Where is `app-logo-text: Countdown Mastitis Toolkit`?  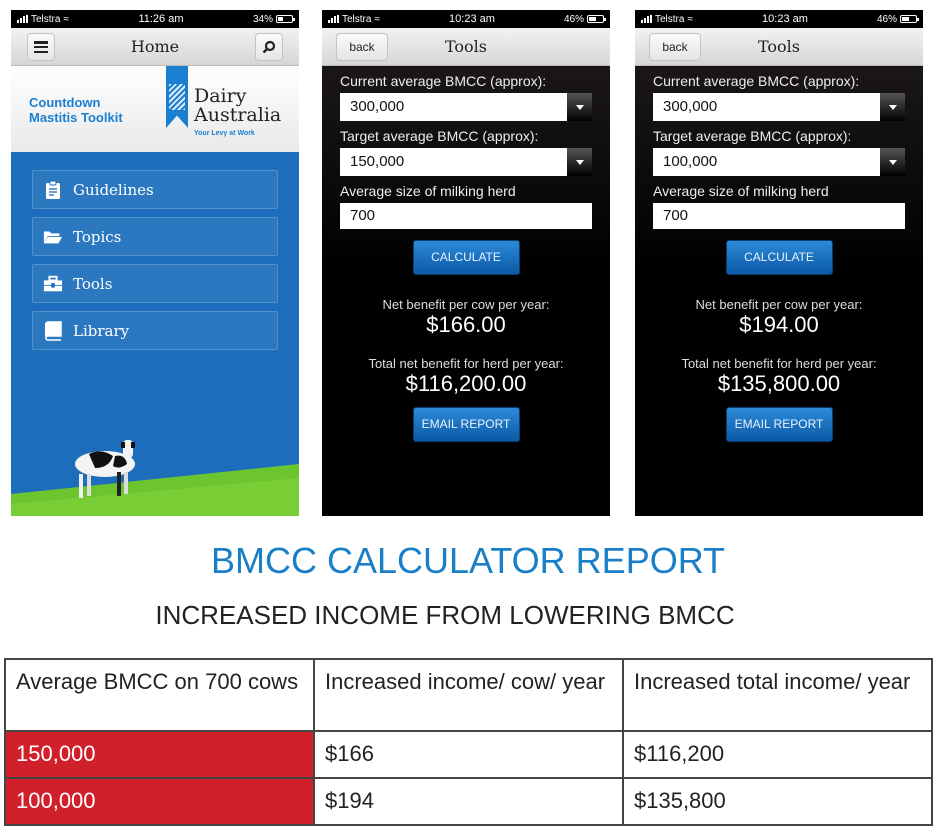
app-logo-text: Countdown Mastitis Toolkit is located at coordinates (76, 110).